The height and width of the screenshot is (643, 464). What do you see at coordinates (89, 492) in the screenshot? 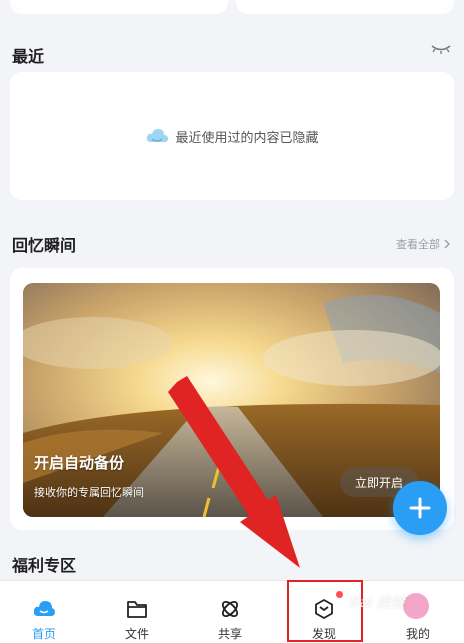
I see `backup-subtitle: 接收你的专属回忆瞬间` at bounding box center [89, 492].